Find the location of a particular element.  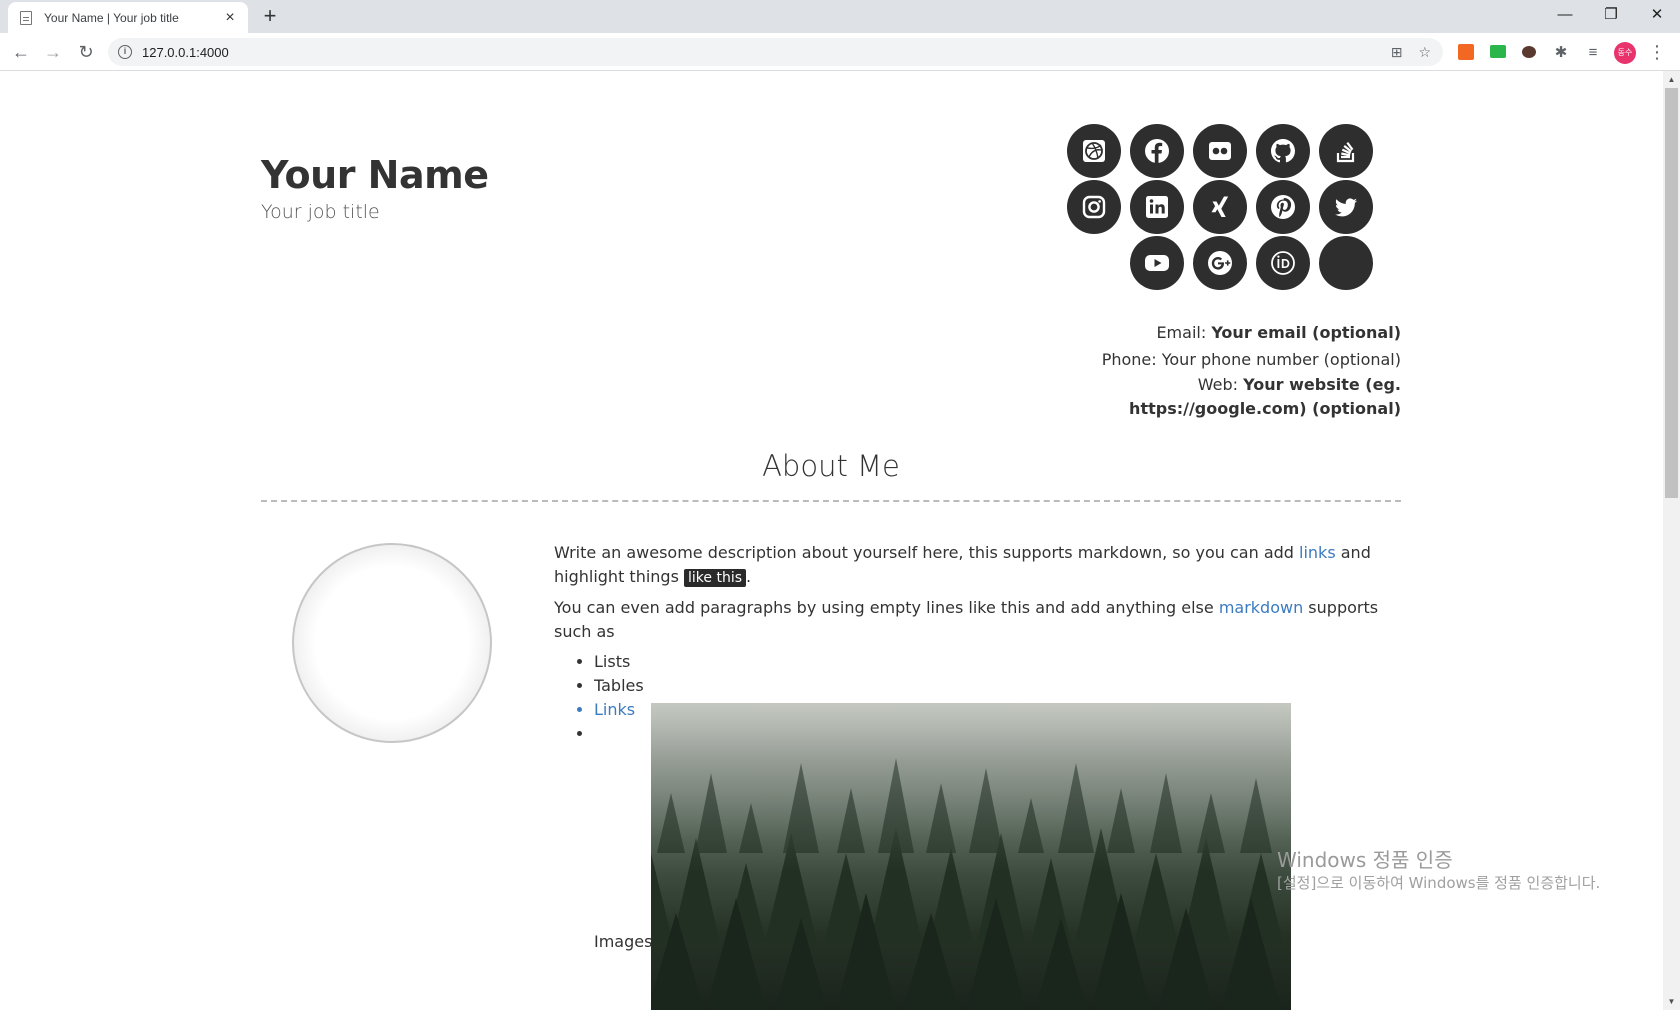

scroll-down-icon: ▼ is located at coordinates (1671, 1001).